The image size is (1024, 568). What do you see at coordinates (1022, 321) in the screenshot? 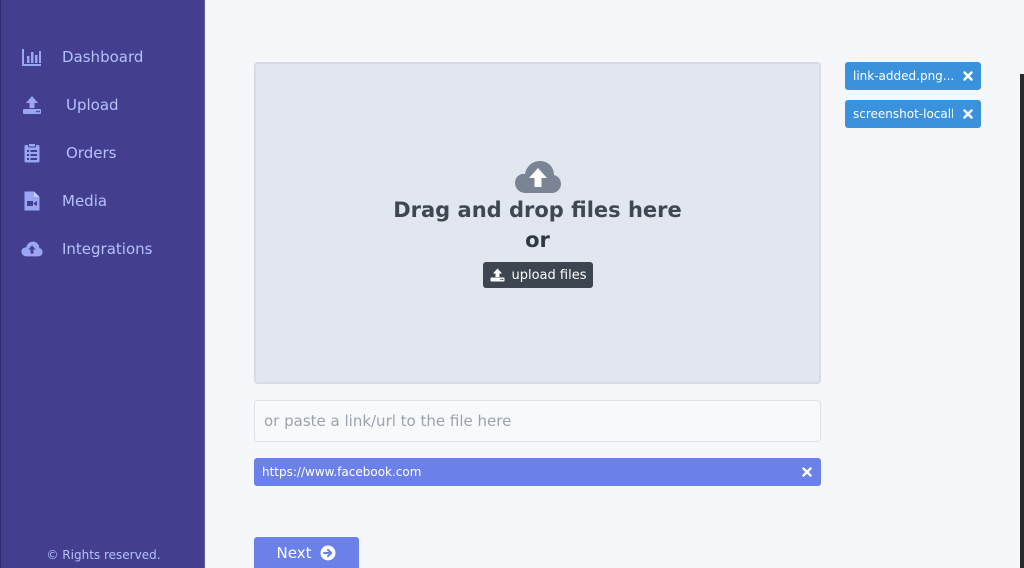
I see `scrollbar` at bounding box center [1022, 321].